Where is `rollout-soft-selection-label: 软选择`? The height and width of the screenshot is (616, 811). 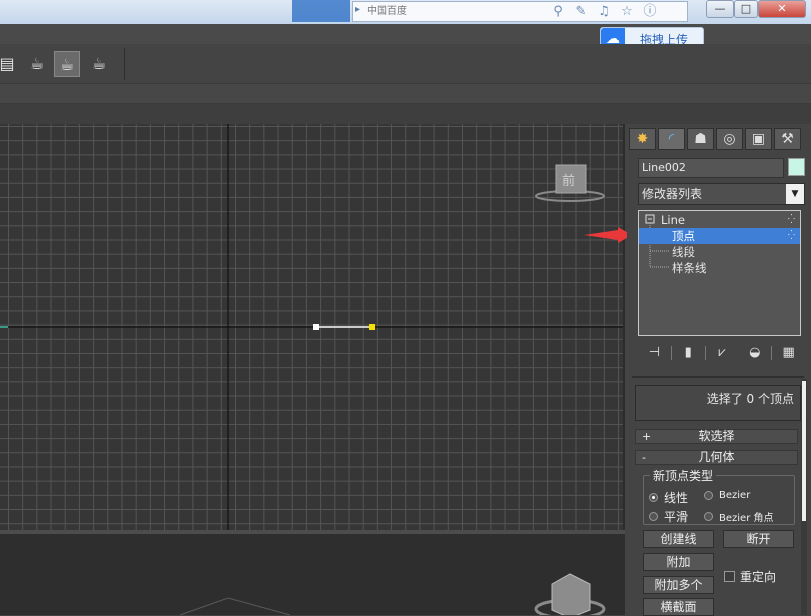
rollout-soft-selection-label: 软选择 is located at coordinates (716, 436).